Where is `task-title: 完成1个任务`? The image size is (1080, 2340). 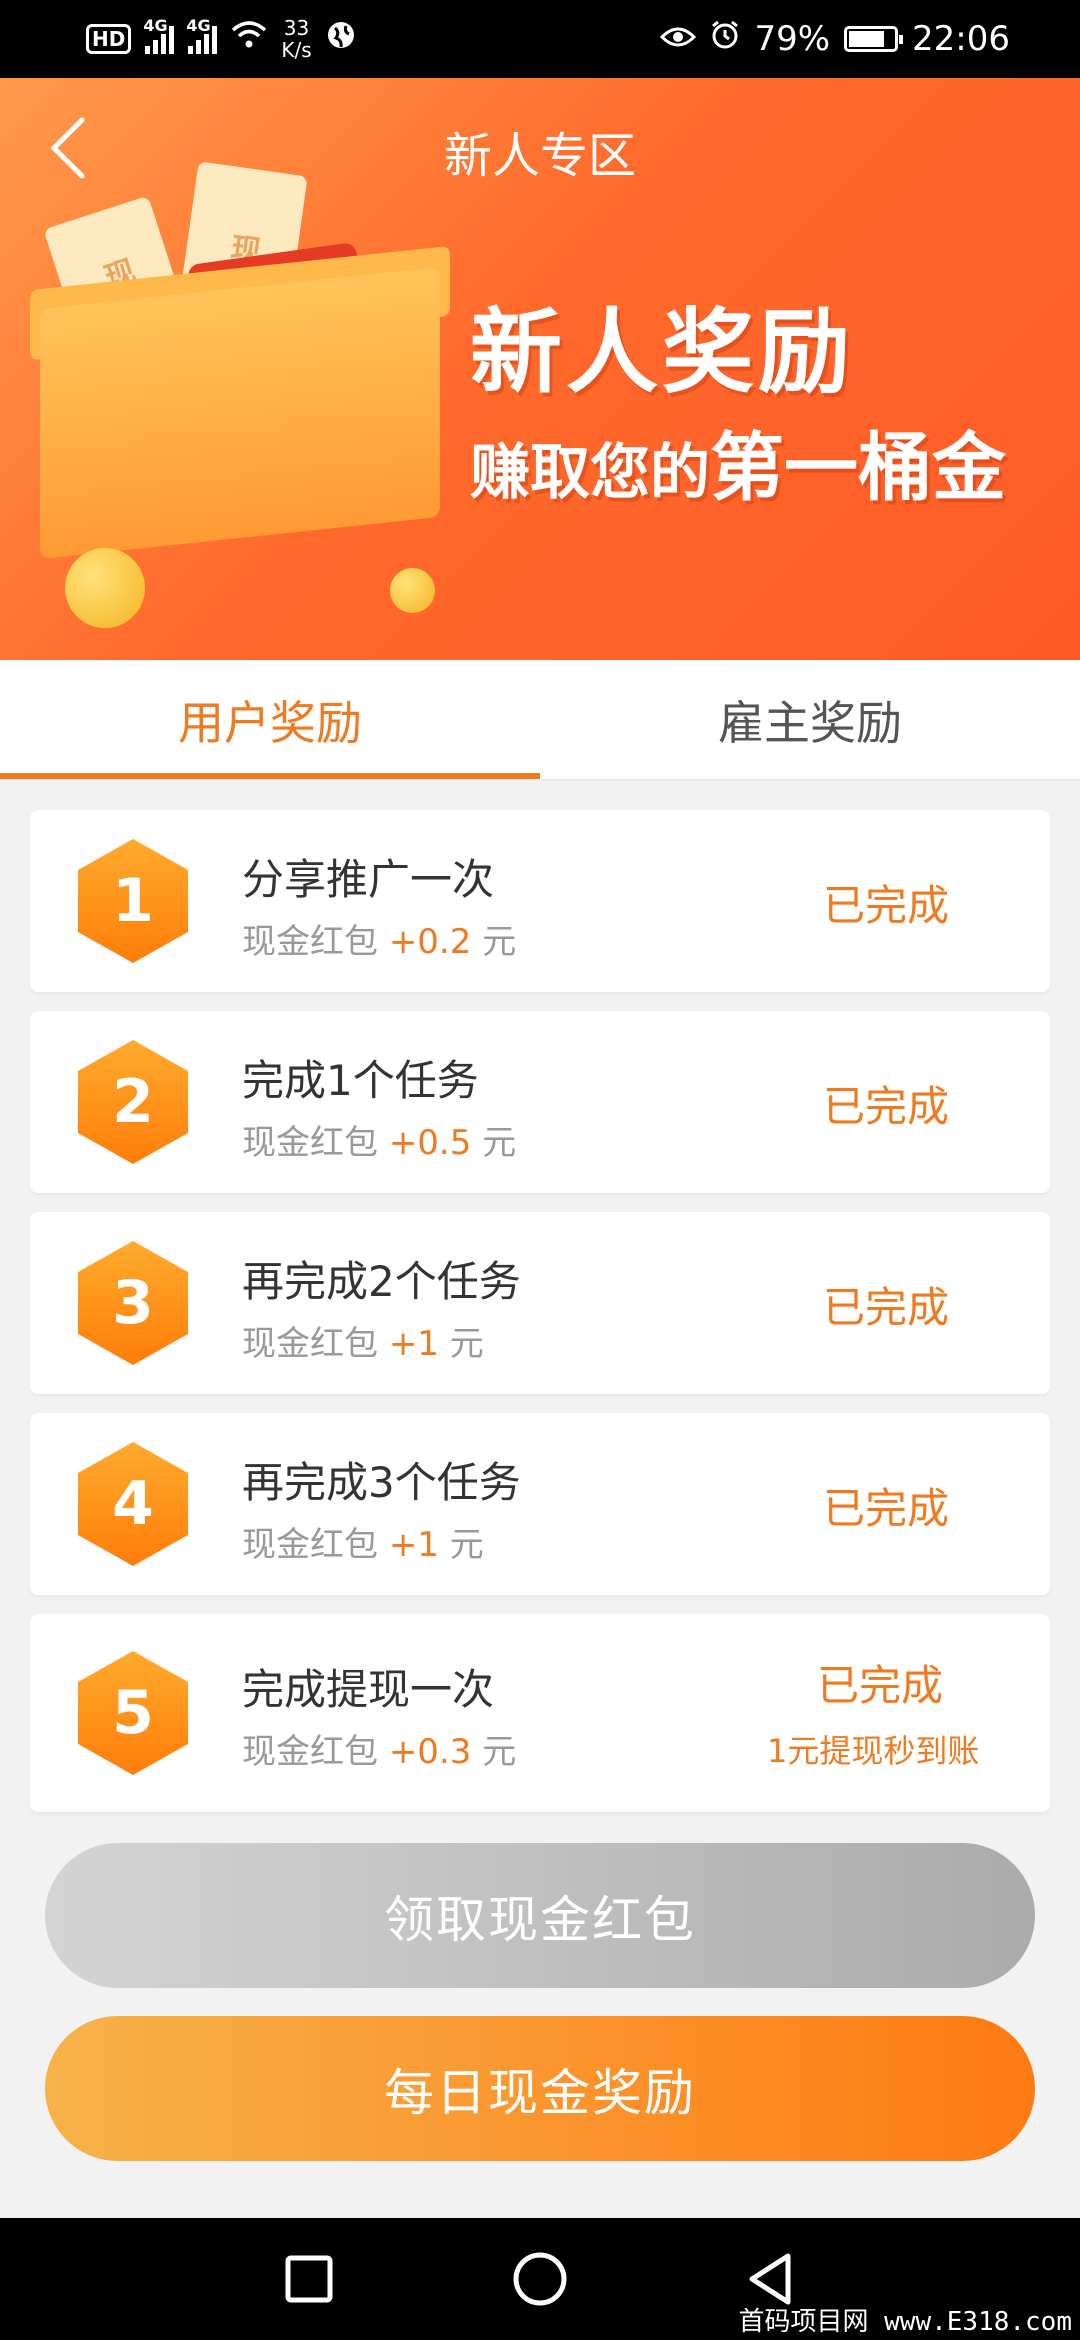
task-title: 完成1个任务 is located at coordinates (360, 1080).